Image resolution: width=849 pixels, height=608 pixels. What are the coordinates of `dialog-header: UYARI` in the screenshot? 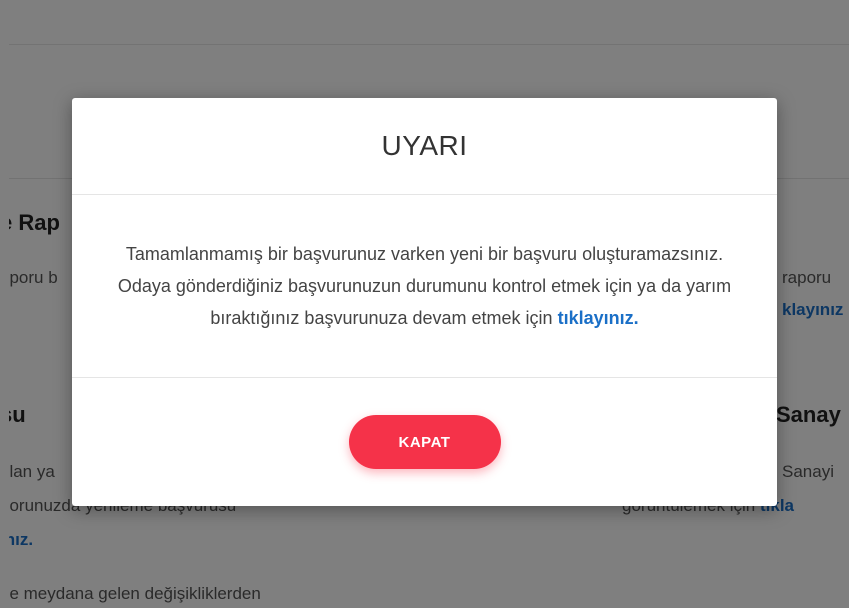 It's located at (424, 146).